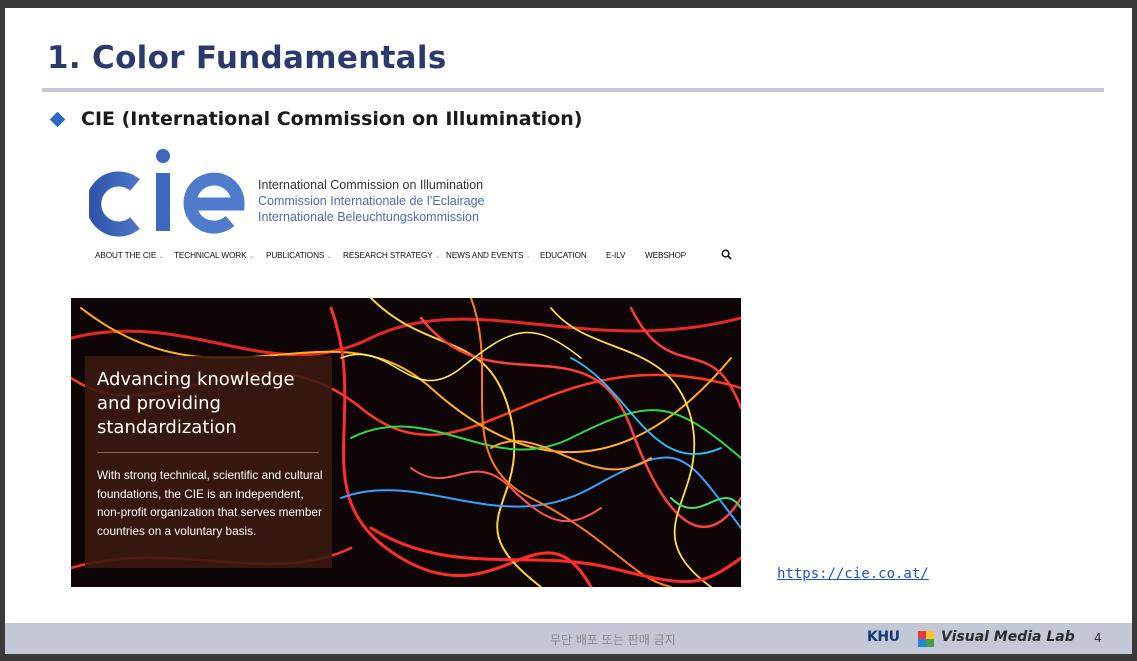 This screenshot has height=661, width=1137. I want to click on khu-logo-text: KHU, so click(883, 637).